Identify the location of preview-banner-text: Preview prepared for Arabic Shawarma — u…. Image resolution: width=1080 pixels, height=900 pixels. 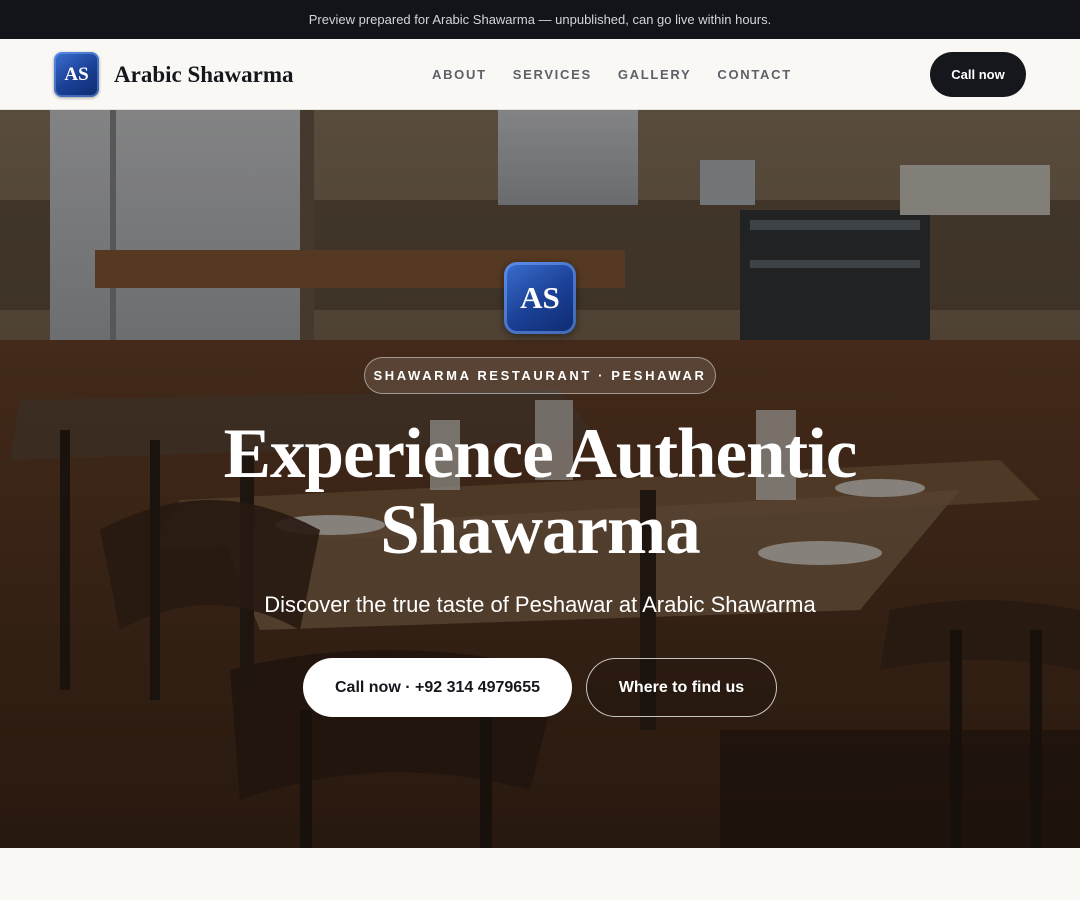
(540, 19).